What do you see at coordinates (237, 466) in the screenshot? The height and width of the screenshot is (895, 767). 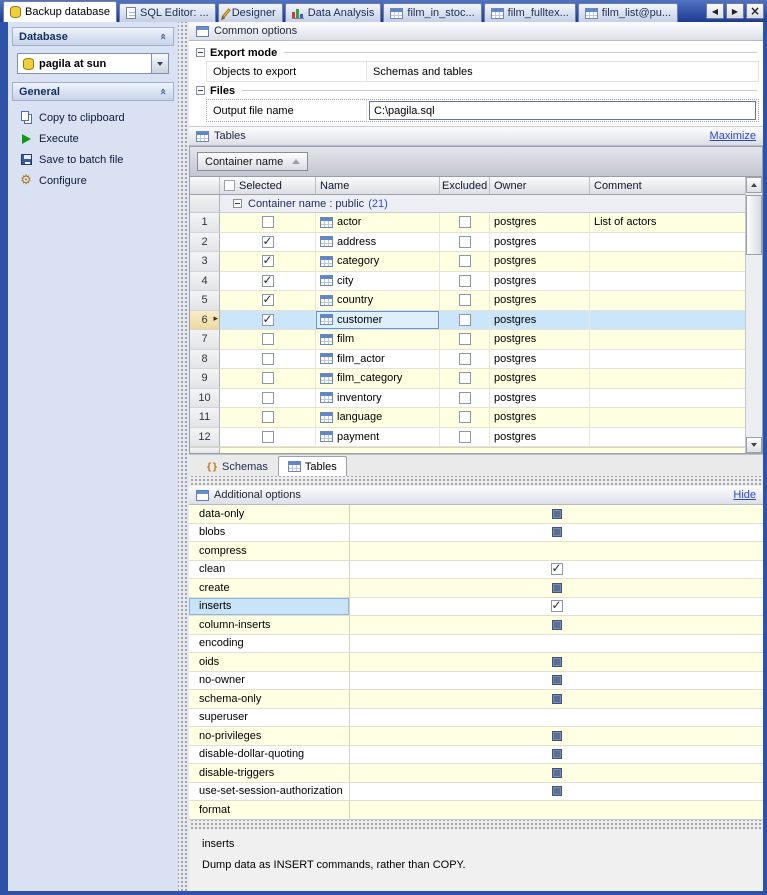 I see `view-tab: Schemas` at bounding box center [237, 466].